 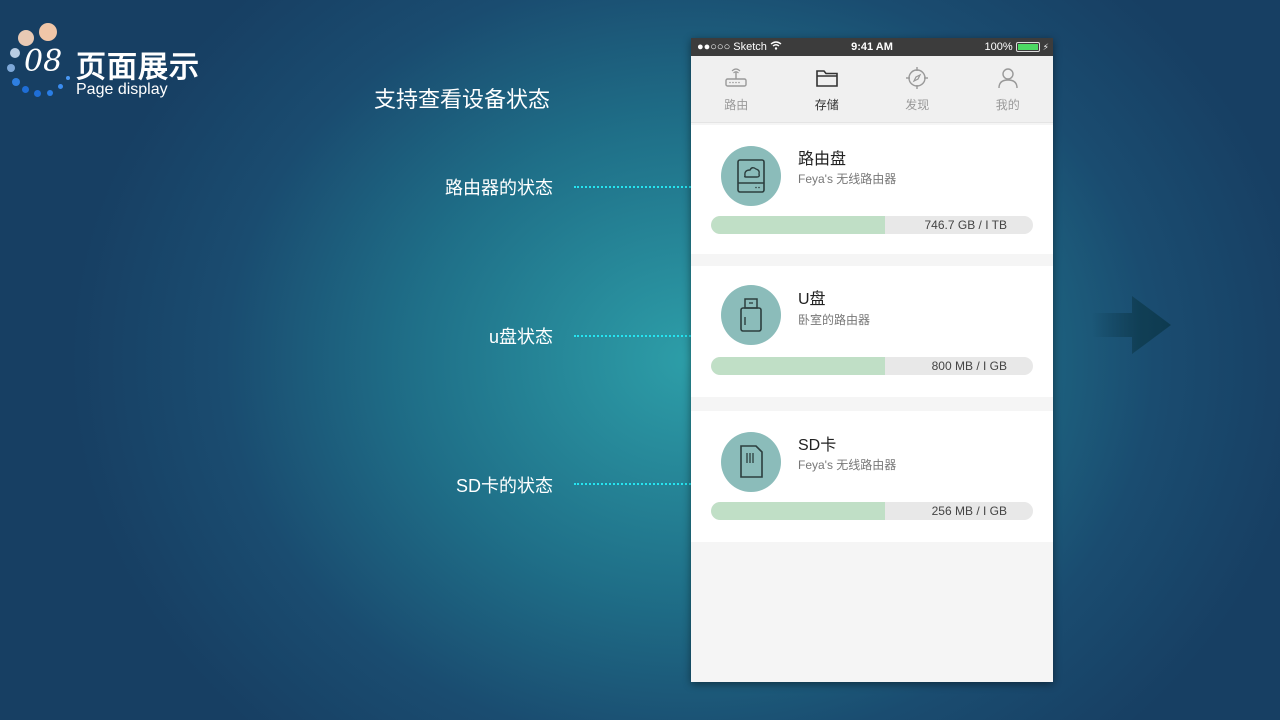 I want to click on status-bar: ●●○○○ Sketch 9:41 AM 100% ⚡, so click(x=872, y=47).